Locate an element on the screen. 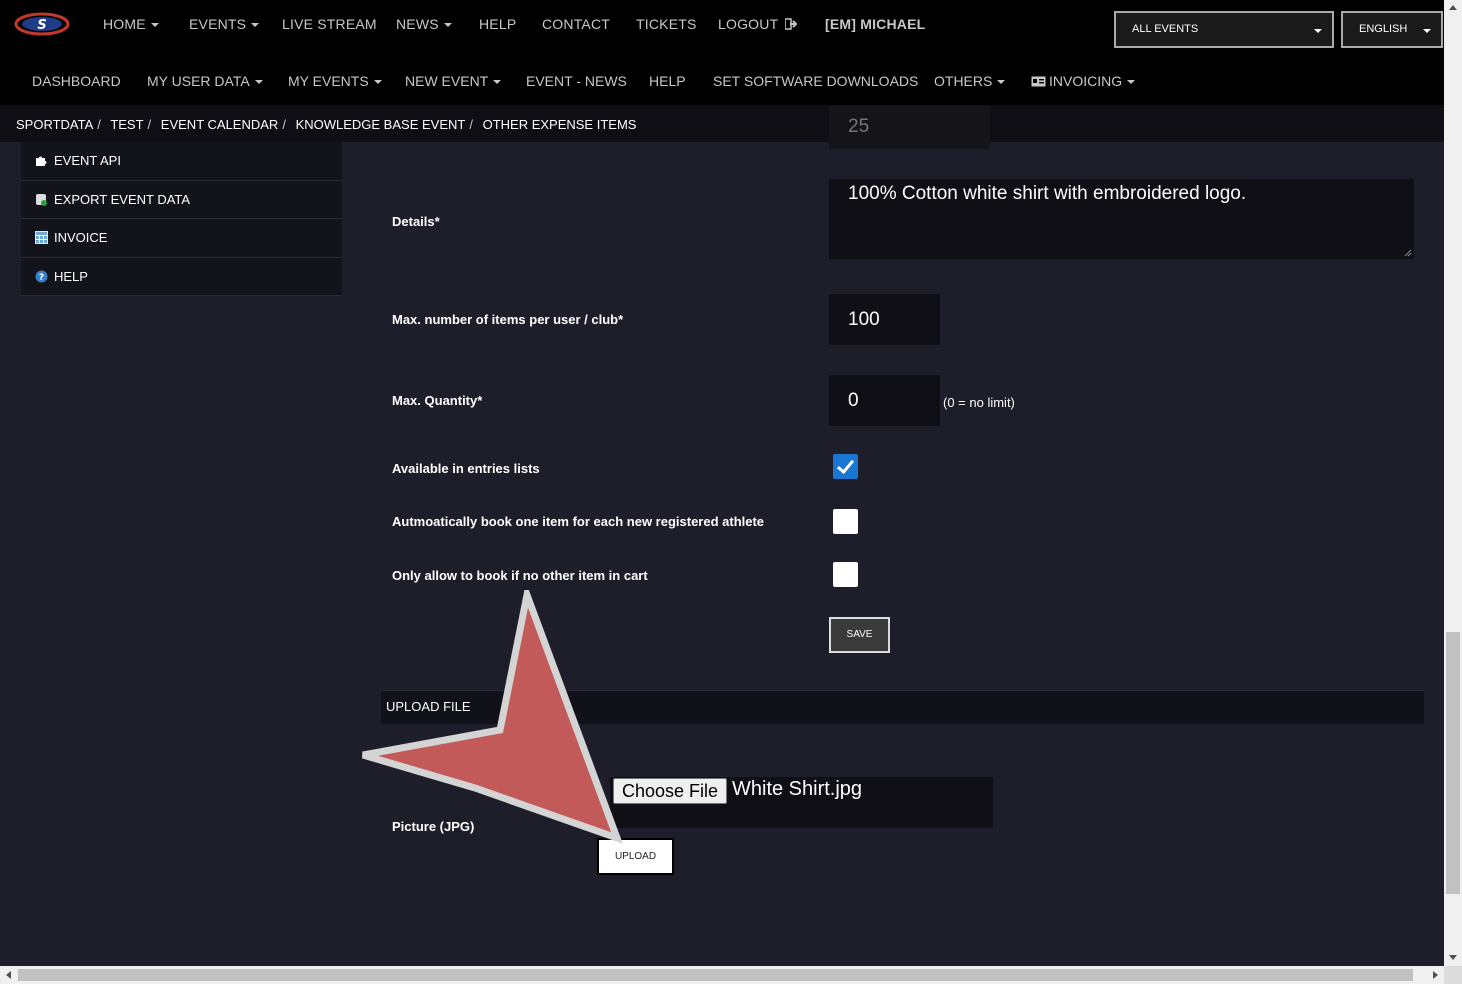 The height and width of the screenshot is (984, 1462). scrollbar-corner is located at coordinates (1453, 975).